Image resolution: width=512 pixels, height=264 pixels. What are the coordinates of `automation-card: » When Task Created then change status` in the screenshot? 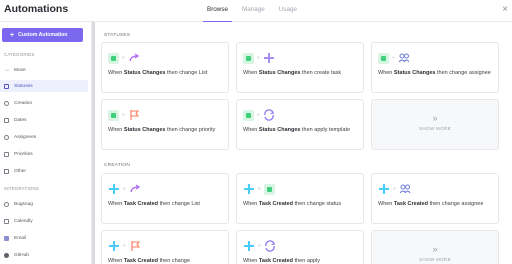 It's located at (300, 198).